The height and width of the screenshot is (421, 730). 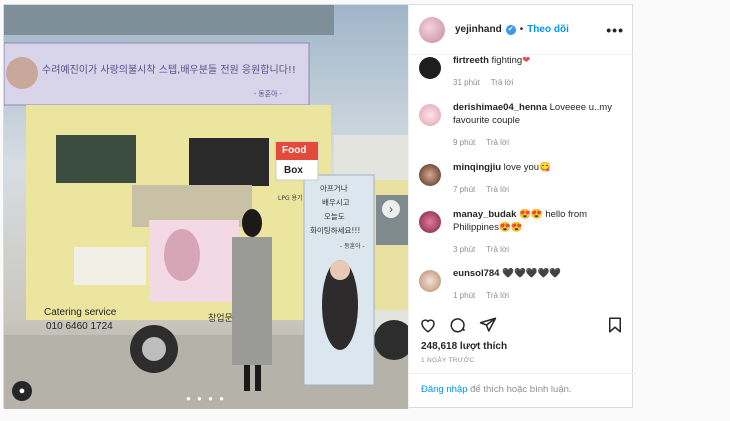 What do you see at coordinates (474, 72) in the screenshot?
I see `comment-item: firtreeth fighting❤ 31 phút Trả lời` at bounding box center [474, 72].